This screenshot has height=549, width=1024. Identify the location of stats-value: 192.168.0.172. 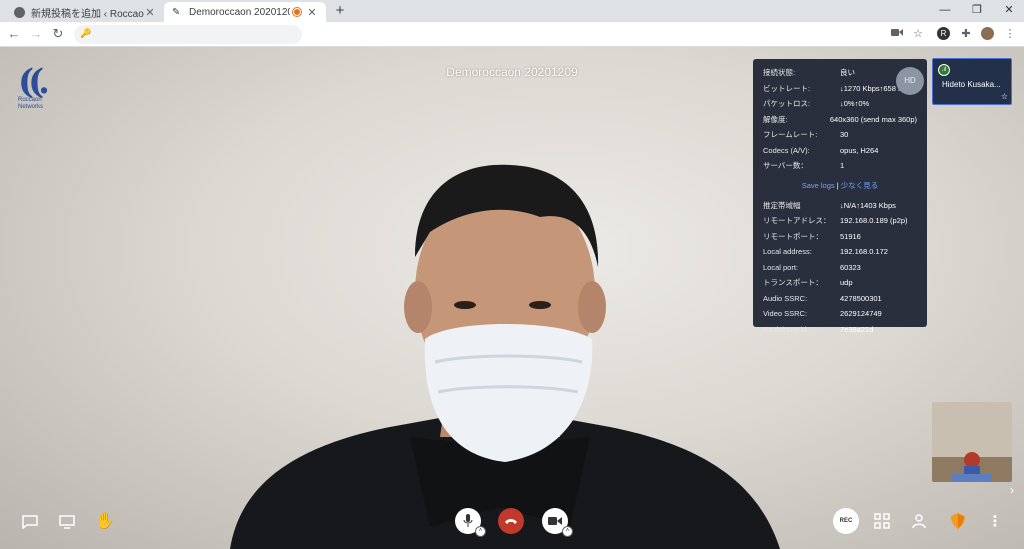
(864, 252).